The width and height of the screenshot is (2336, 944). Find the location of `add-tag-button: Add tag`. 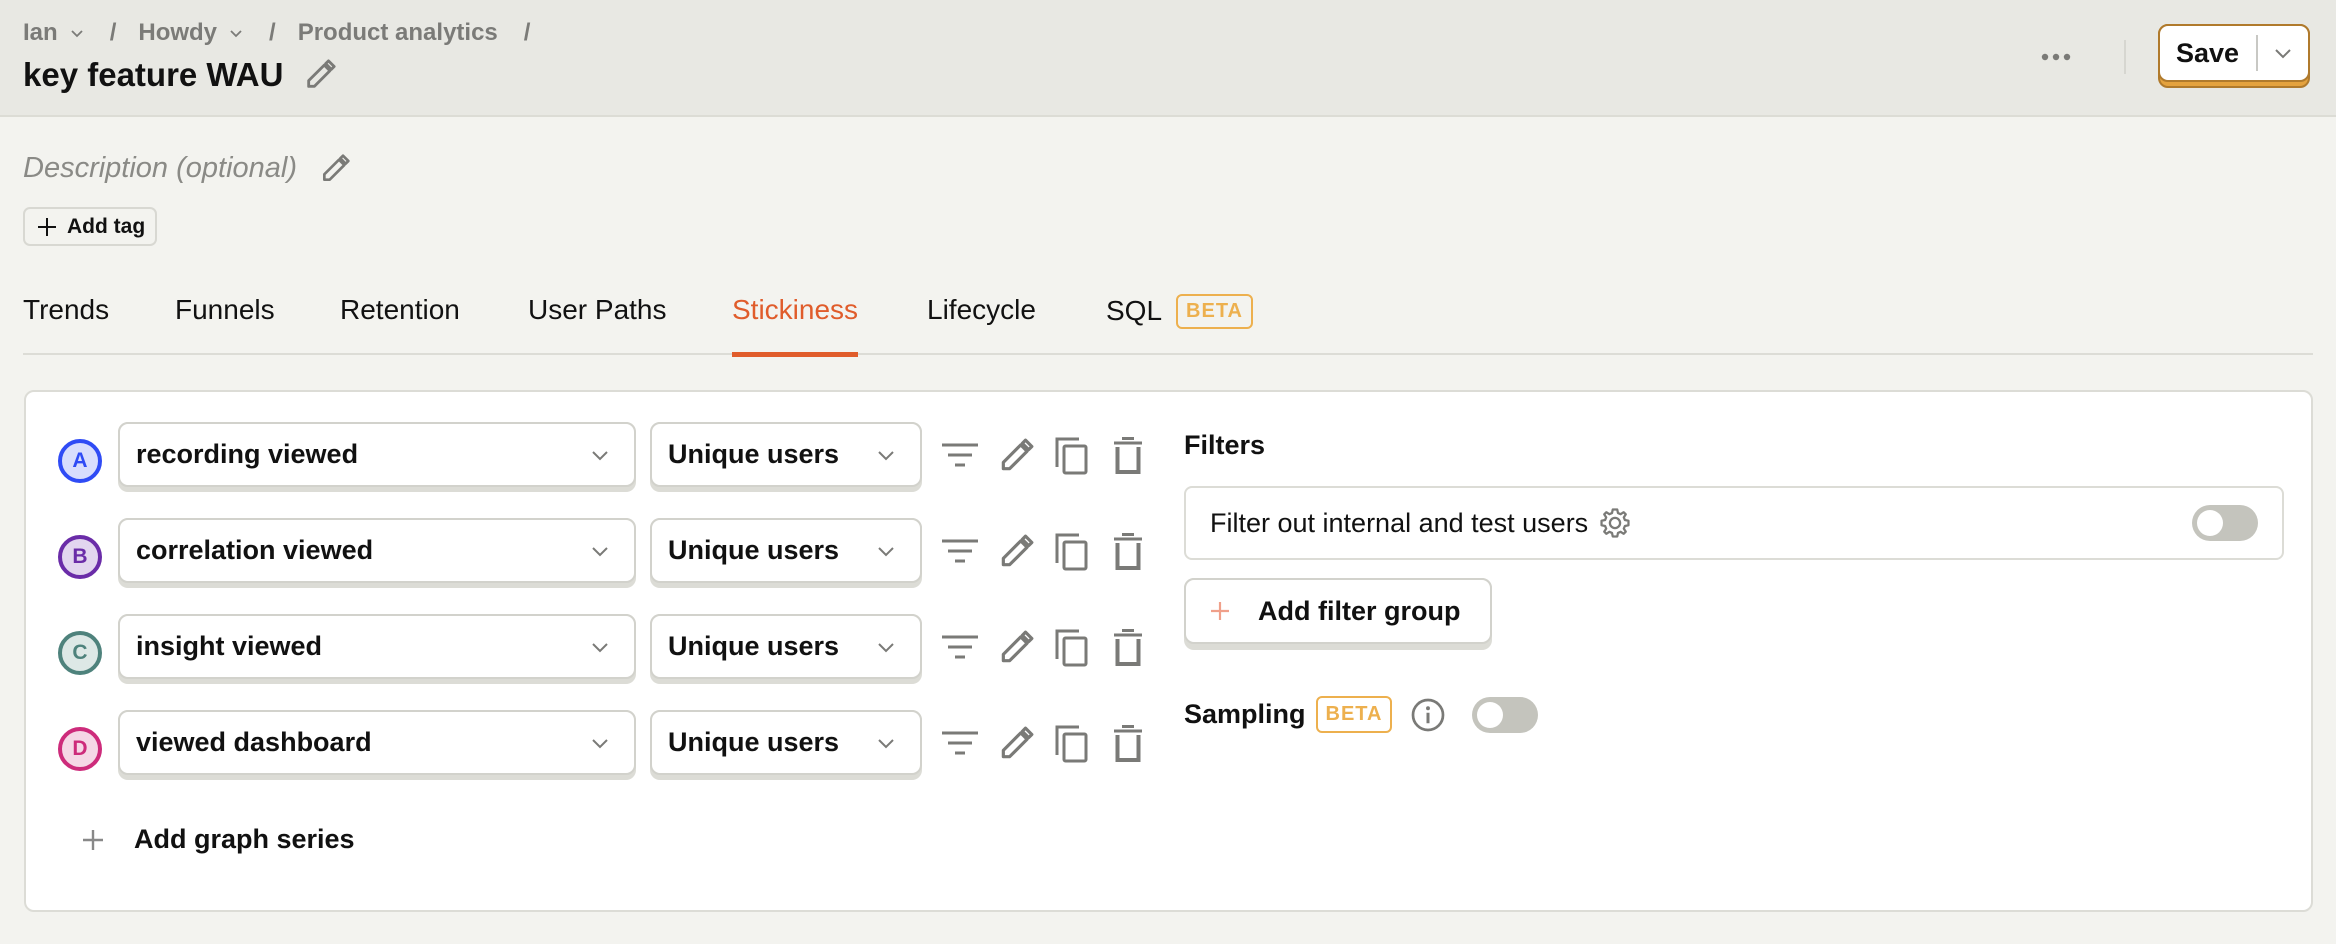

add-tag-button: Add tag is located at coordinates (90, 226).